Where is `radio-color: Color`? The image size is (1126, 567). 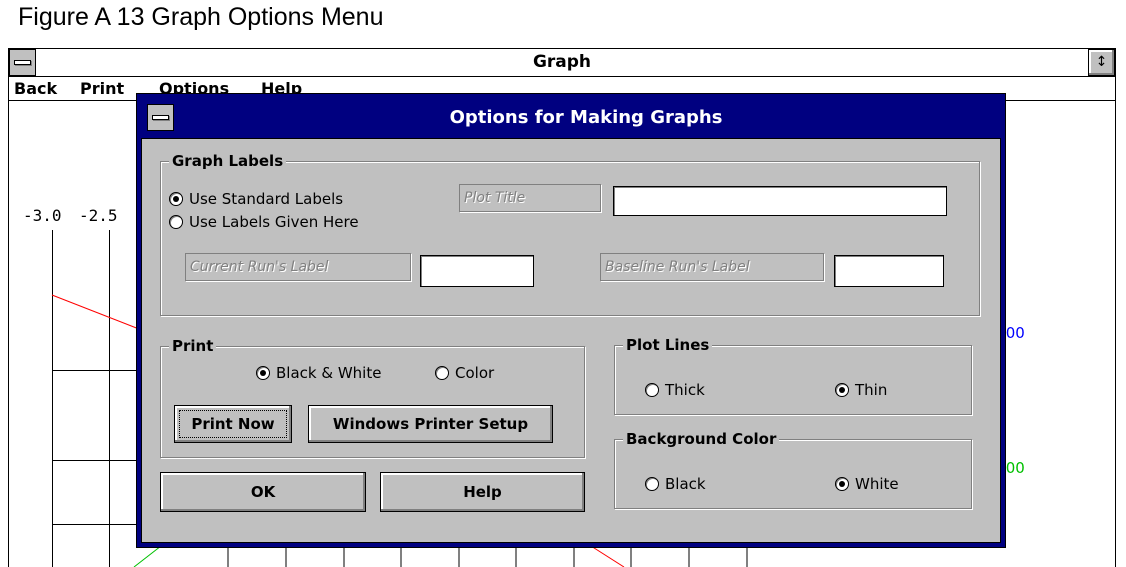
radio-color: Color is located at coordinates (464, 373).